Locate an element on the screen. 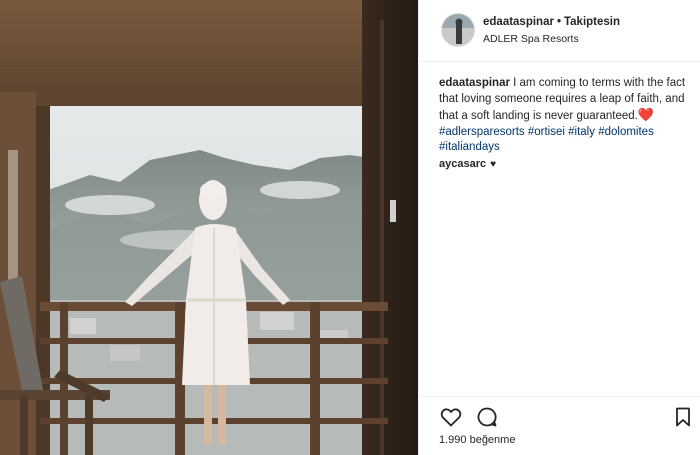 Image resolution: width=700 pixels, height=455 pixels. hashtag-link: #italy is located at coordinates (581, 132).